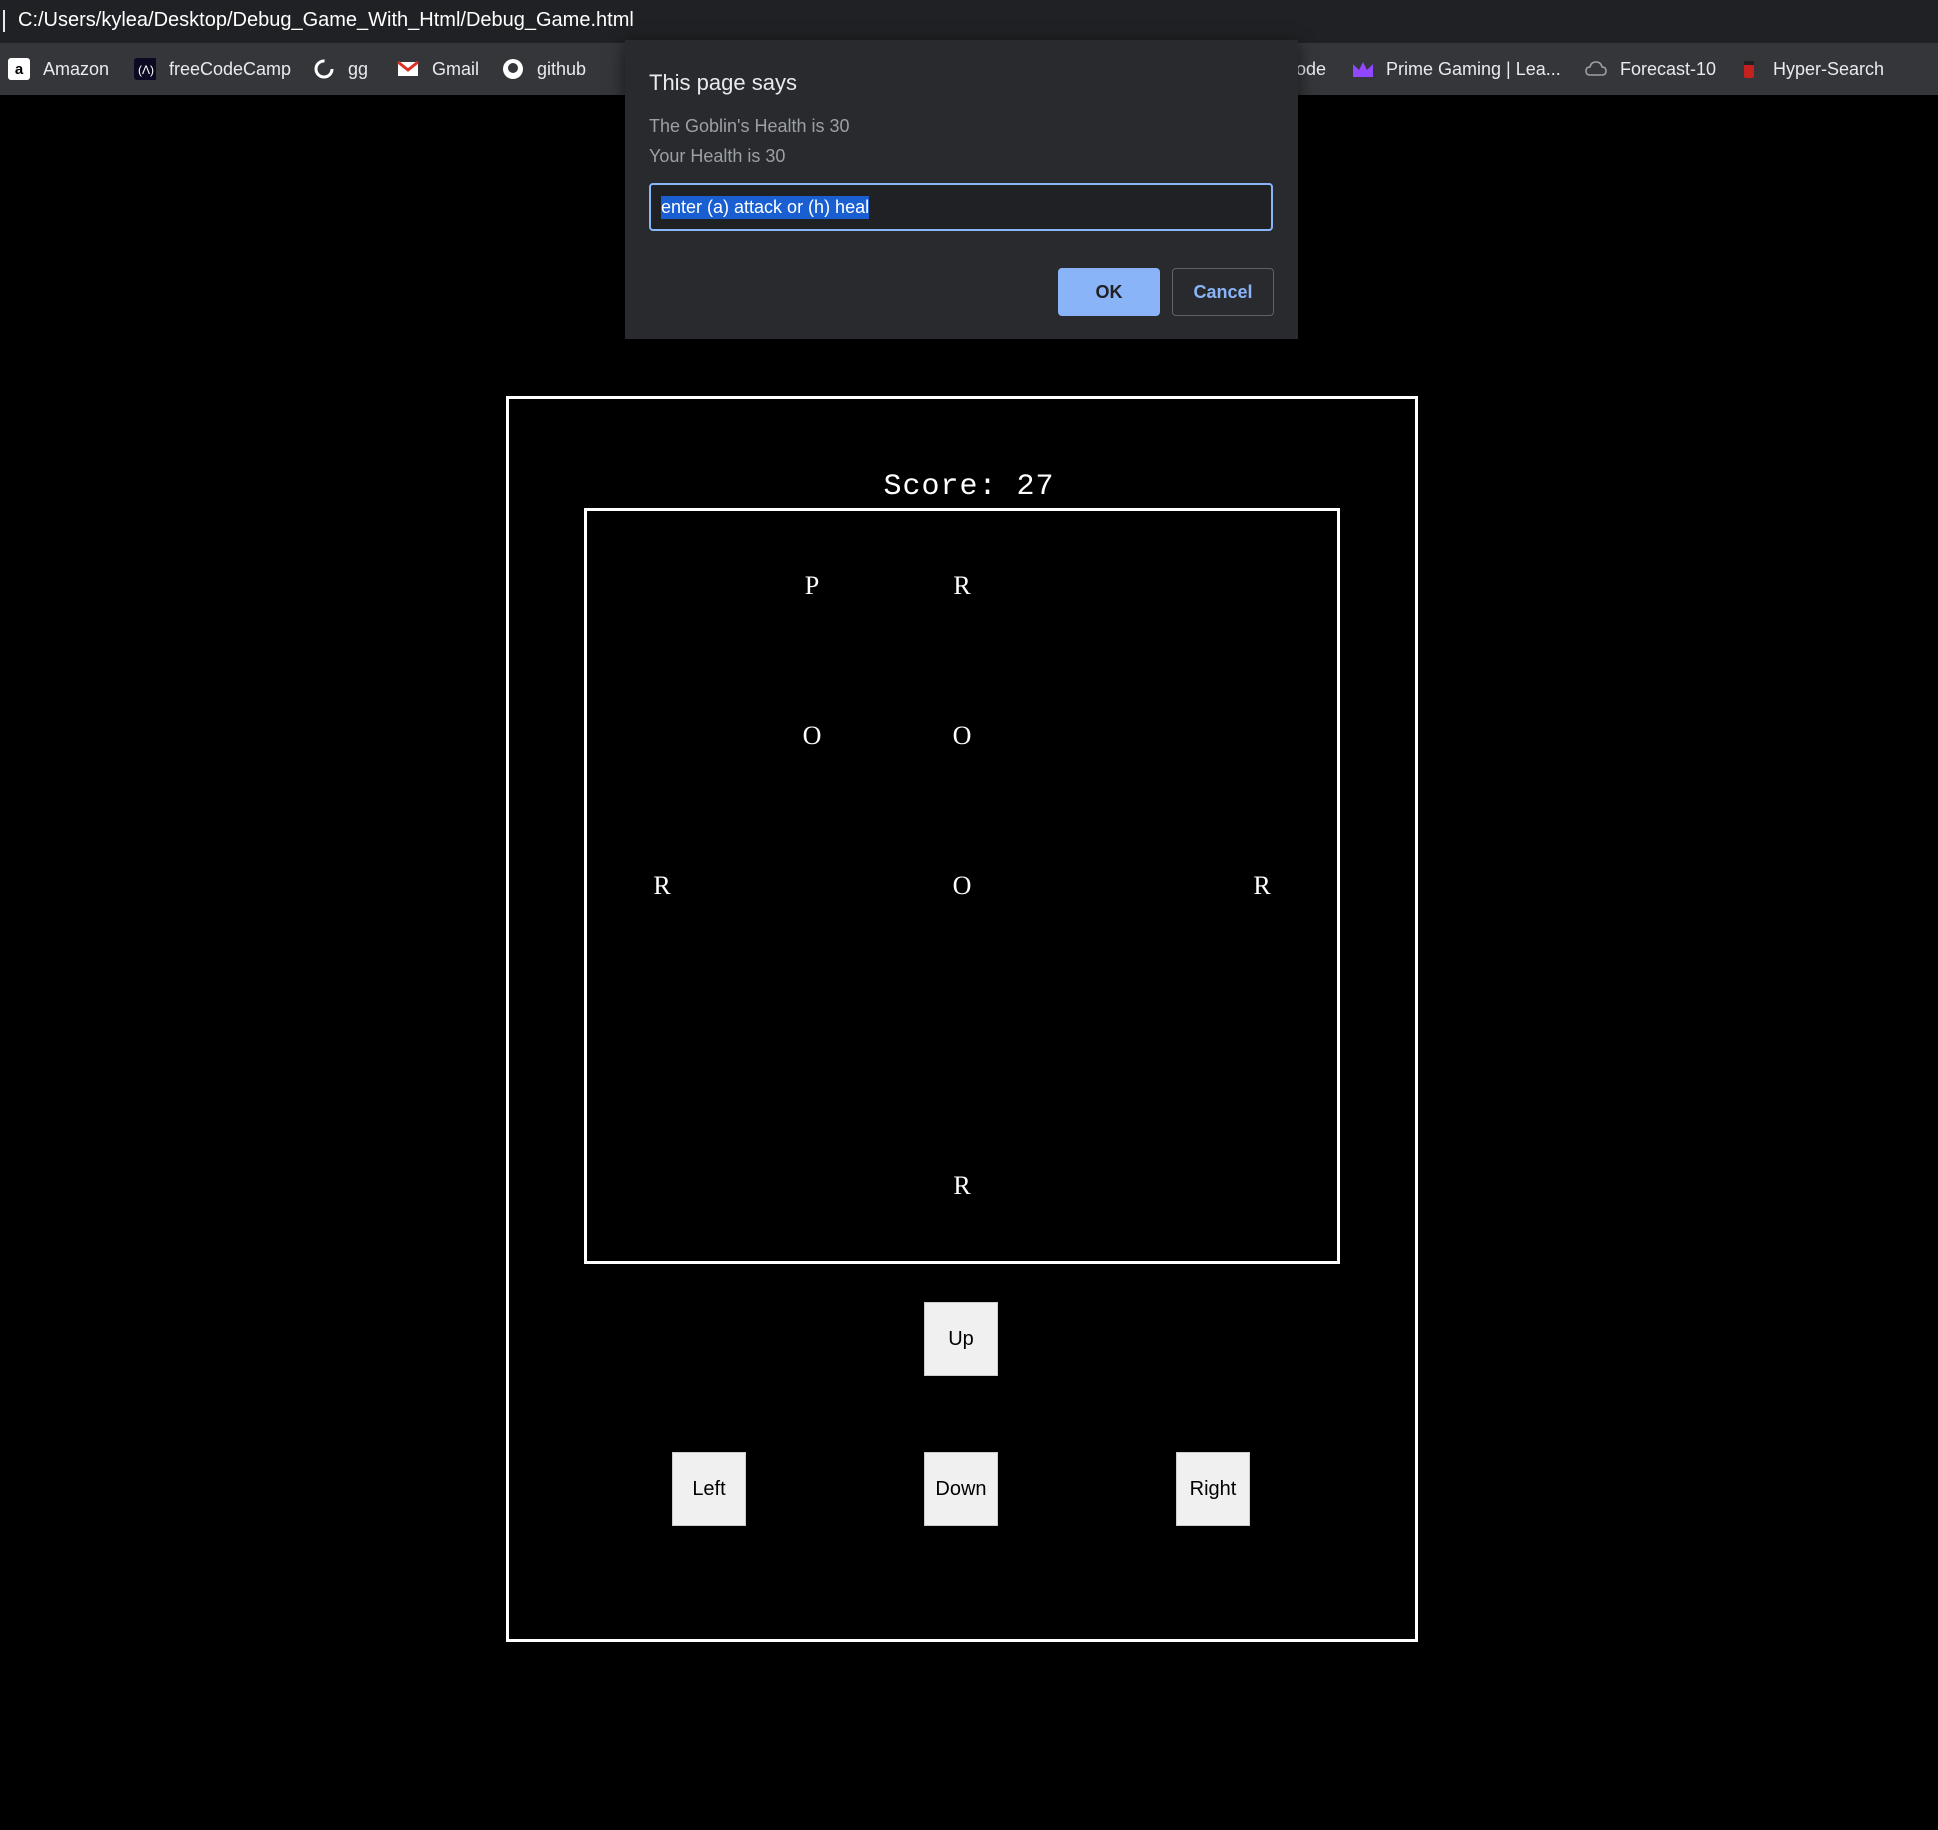 This screenshot has width=1938, height=1830. What do you see at coordinates (1223, 292) in the screenshot?
I see `cancel-button: Cancel` at bounding box center [1223, 292].